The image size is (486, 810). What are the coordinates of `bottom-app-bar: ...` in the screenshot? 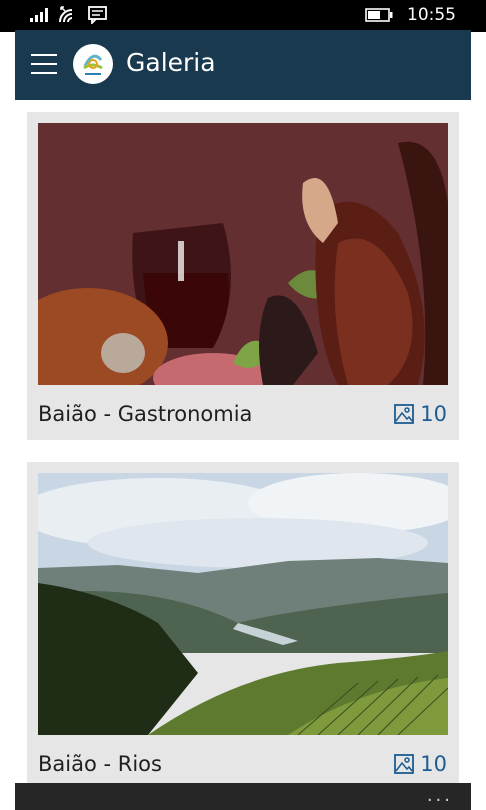 It's located at (243, 796).